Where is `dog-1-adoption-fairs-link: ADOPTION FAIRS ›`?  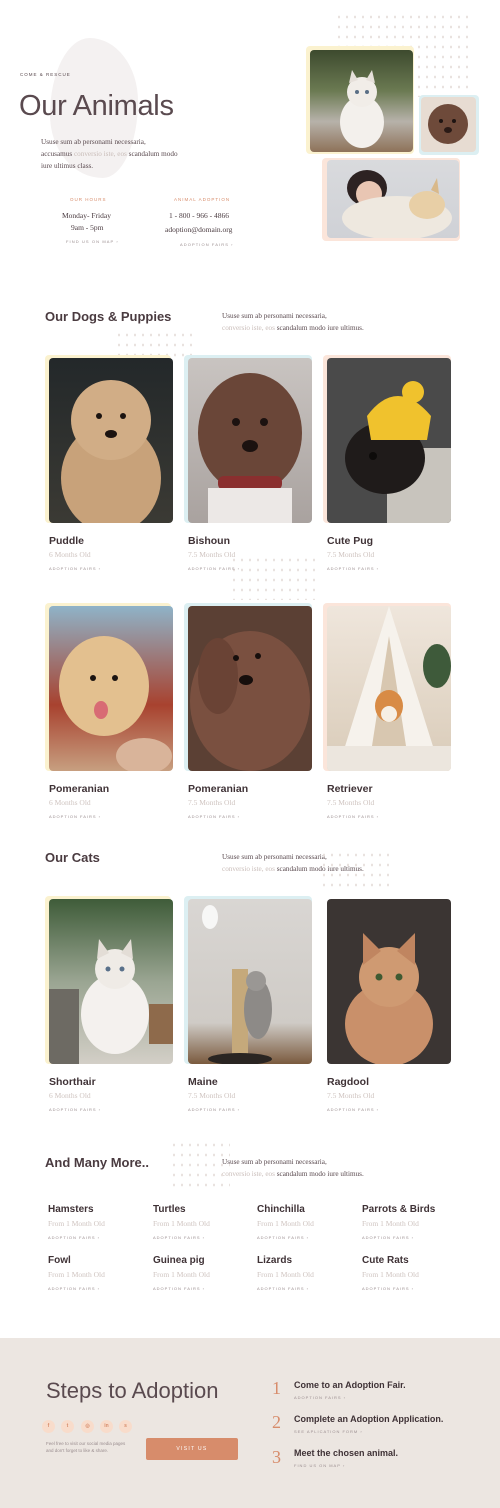
dog-1-adoption-fairs-link: ADOPTION FAIRS › is located at coordinates (75, 568).